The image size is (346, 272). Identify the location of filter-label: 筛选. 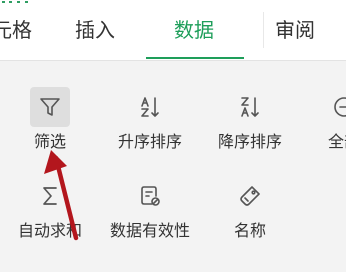
(49, 141).